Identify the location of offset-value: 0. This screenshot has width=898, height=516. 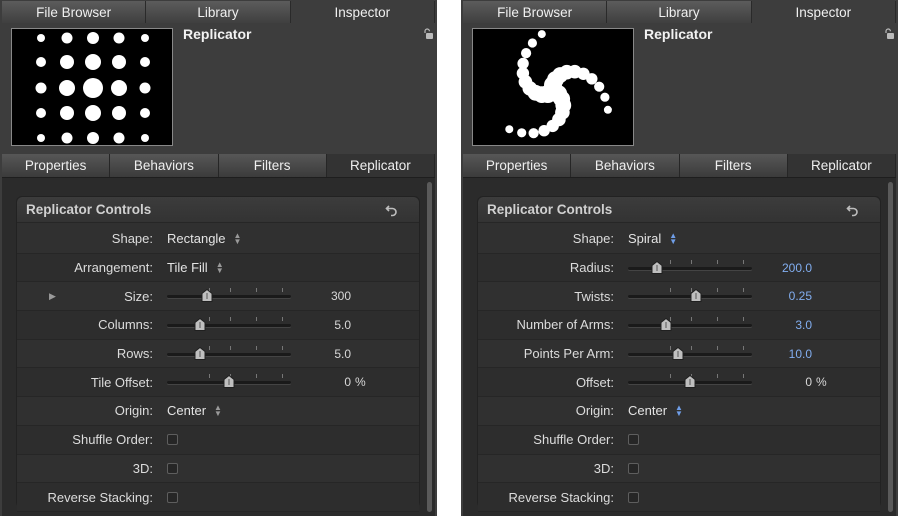
(795, 382).